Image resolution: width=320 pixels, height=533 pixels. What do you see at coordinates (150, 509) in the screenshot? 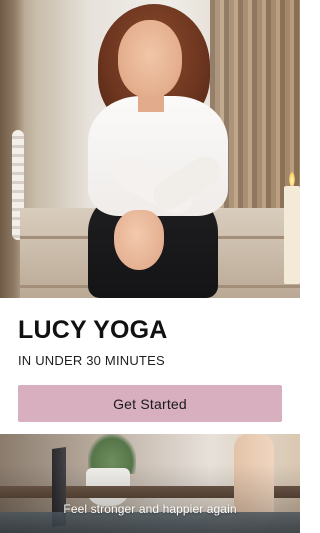
I see `preview-tagline: Feel stronger and happier again` at bounding box center [150, 509].